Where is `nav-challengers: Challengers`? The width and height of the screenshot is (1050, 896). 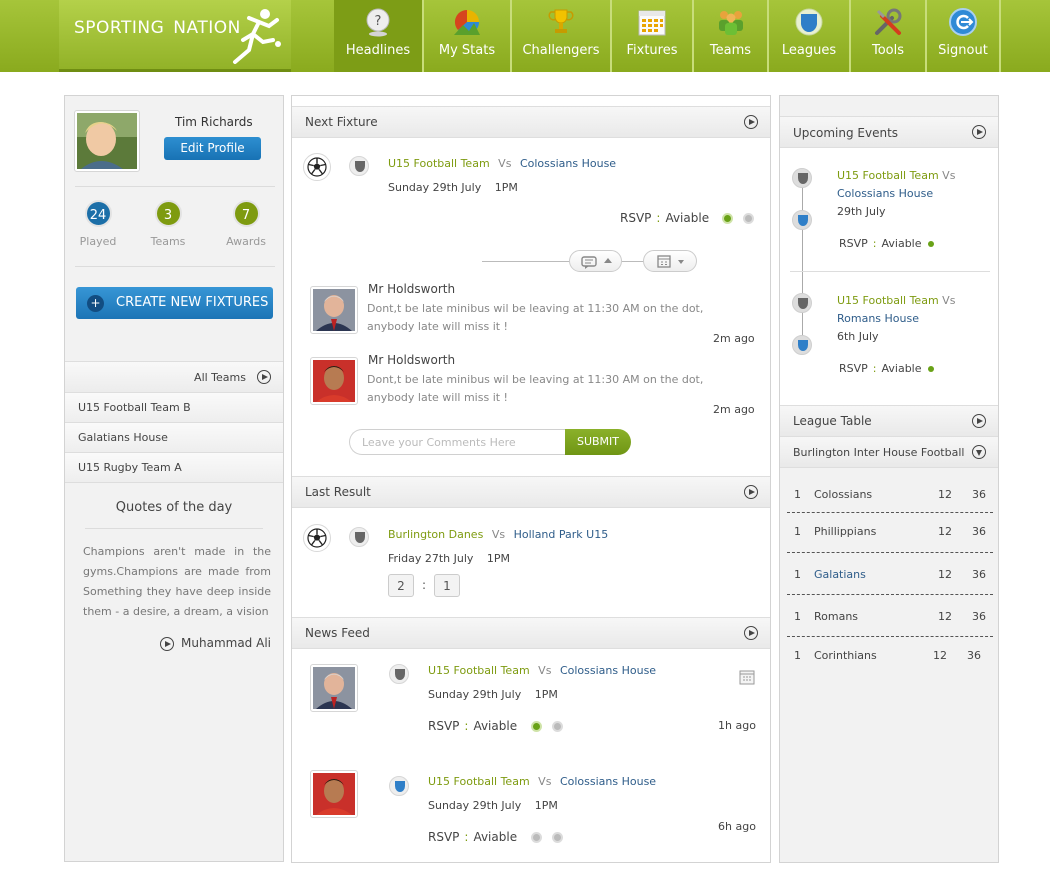
nav-challengers: Challengers is located at coordinates (562, 36).